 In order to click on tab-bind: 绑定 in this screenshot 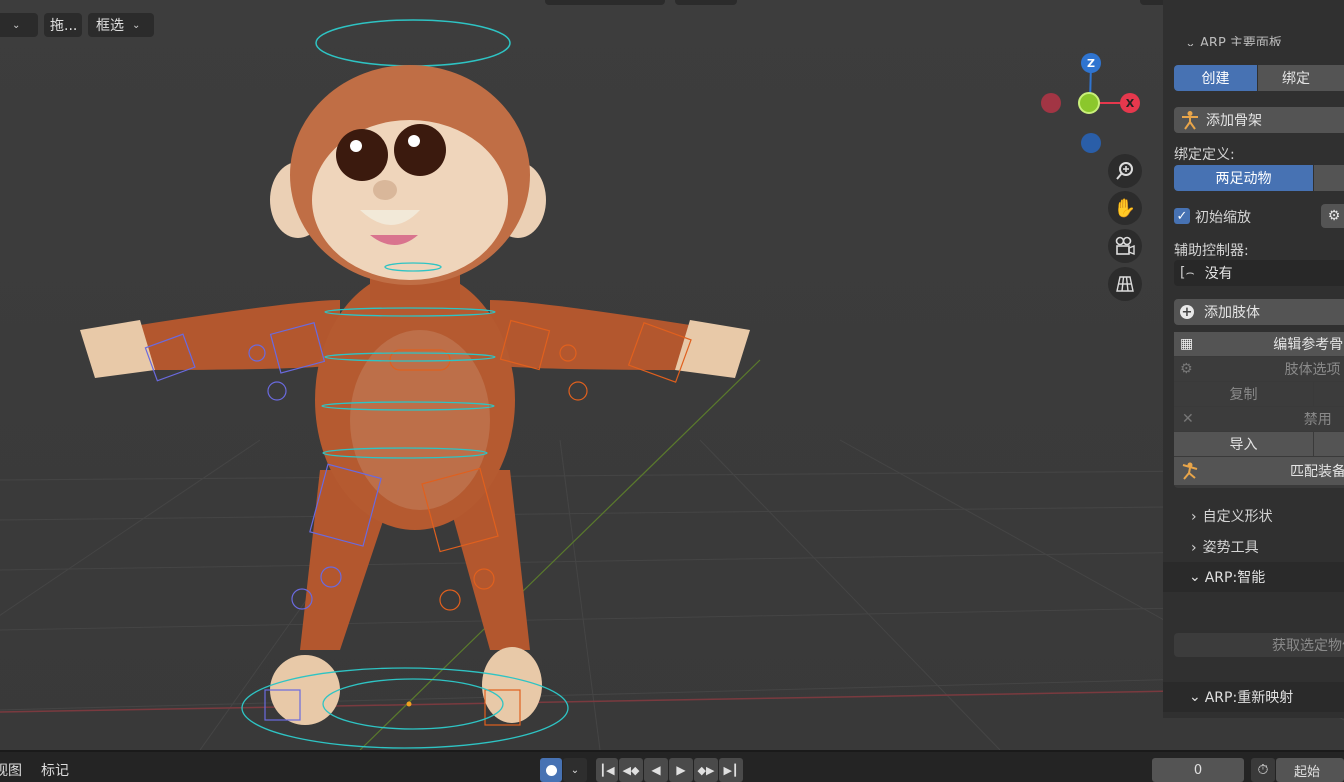, I will do `click(1301, 78)`.